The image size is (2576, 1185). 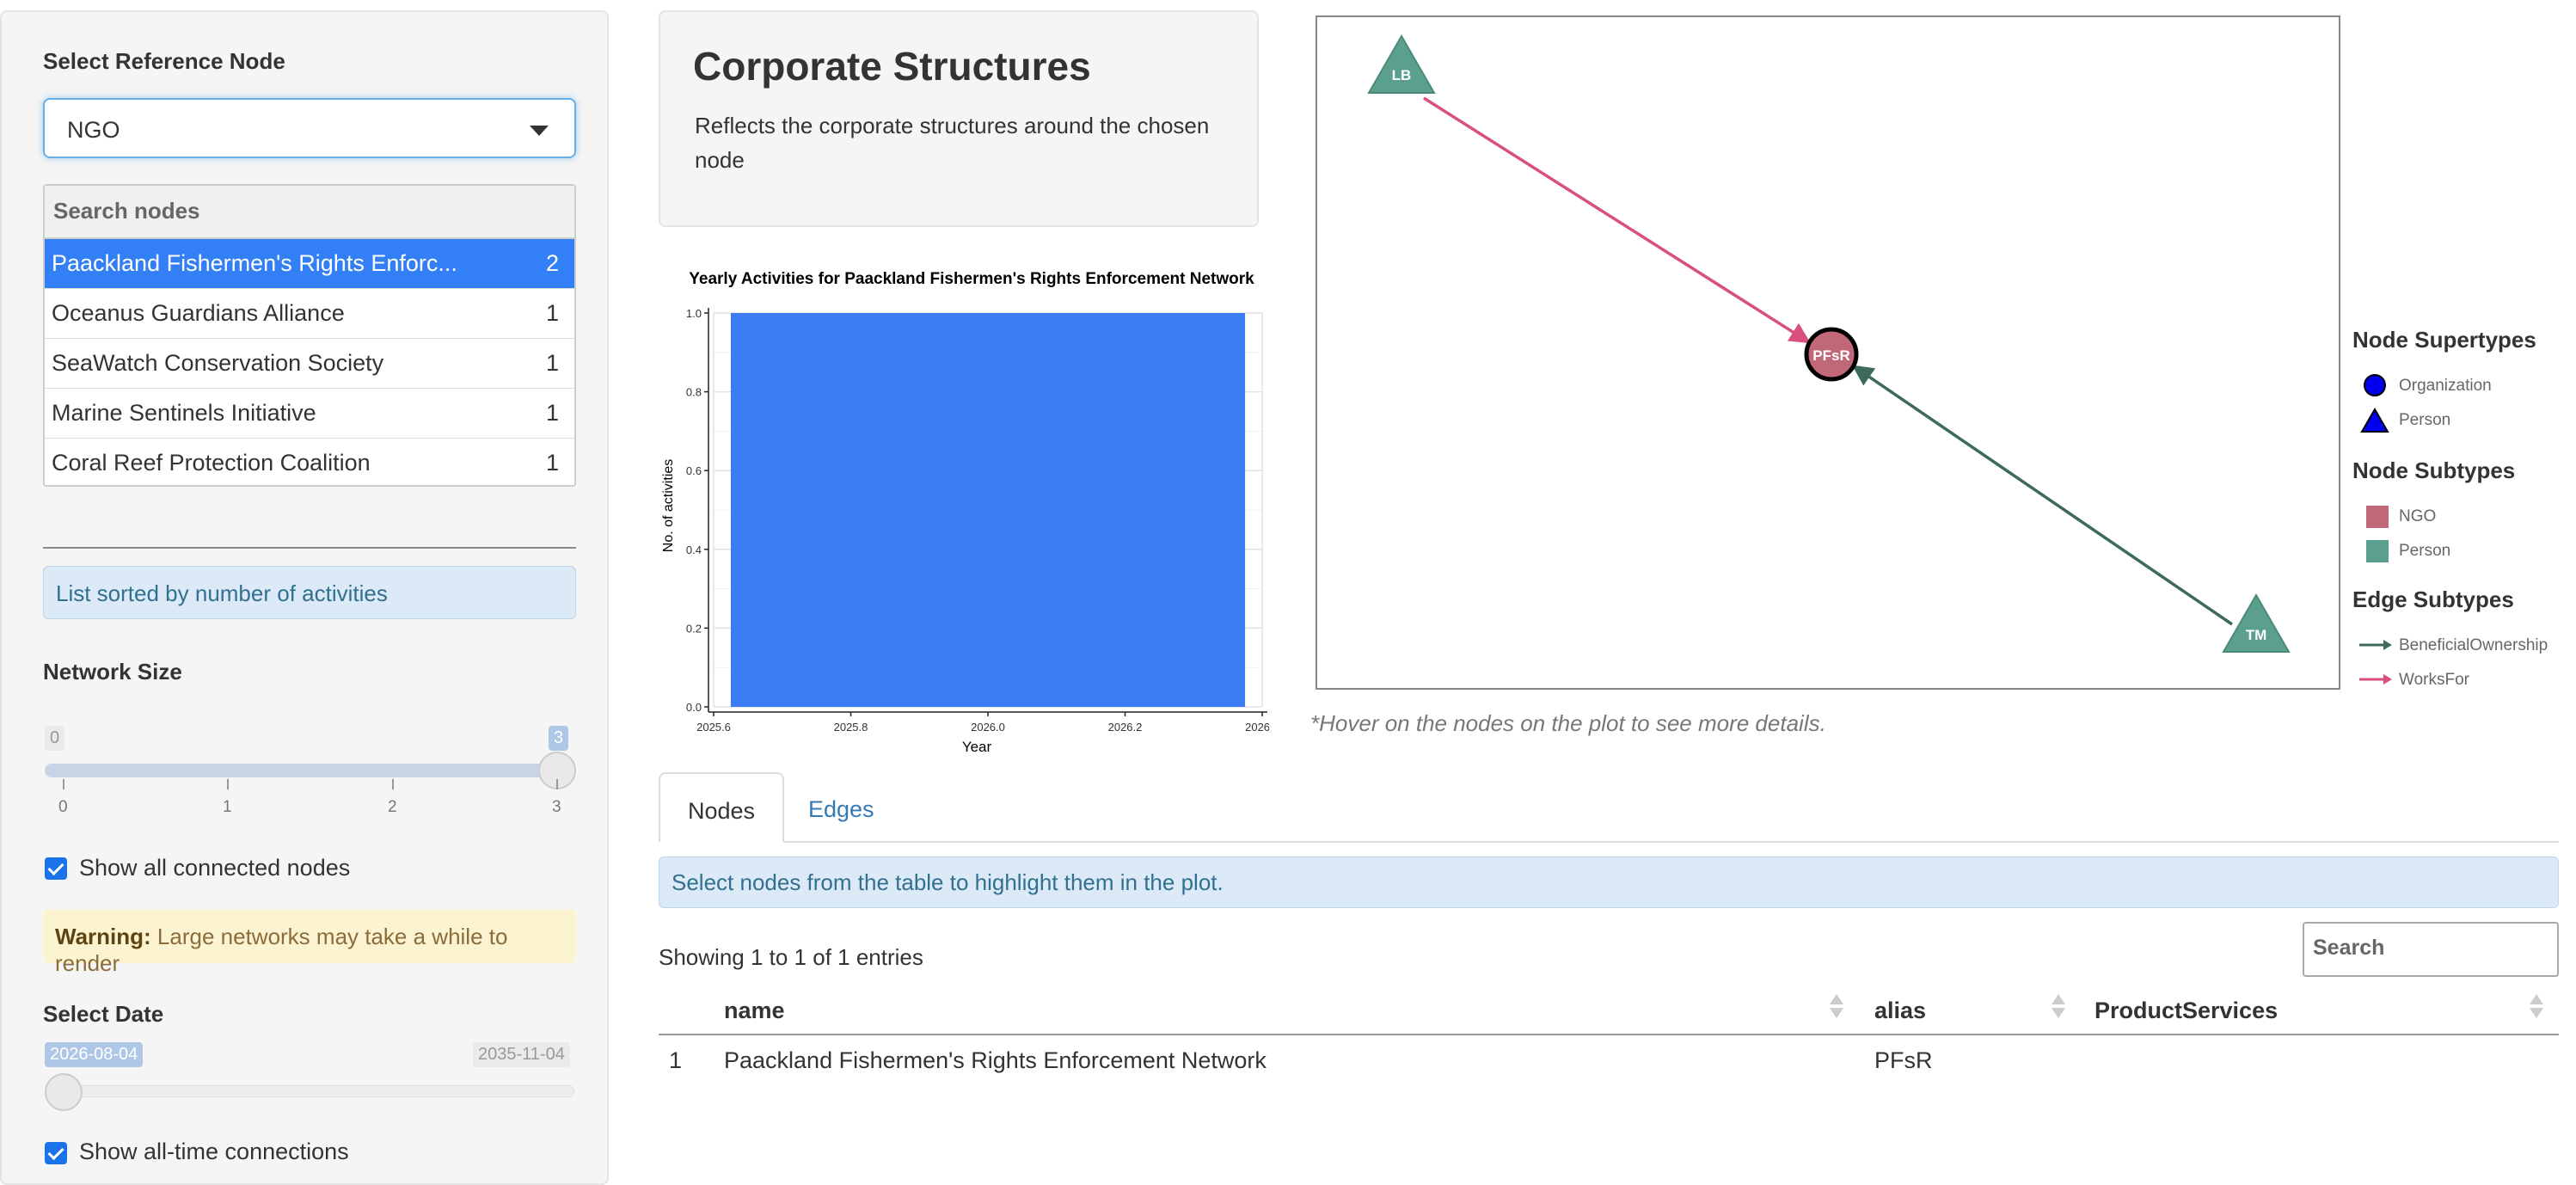 I want to click on list-item: Marine Sentinels Initiative 1, so click(x=309, y=414).